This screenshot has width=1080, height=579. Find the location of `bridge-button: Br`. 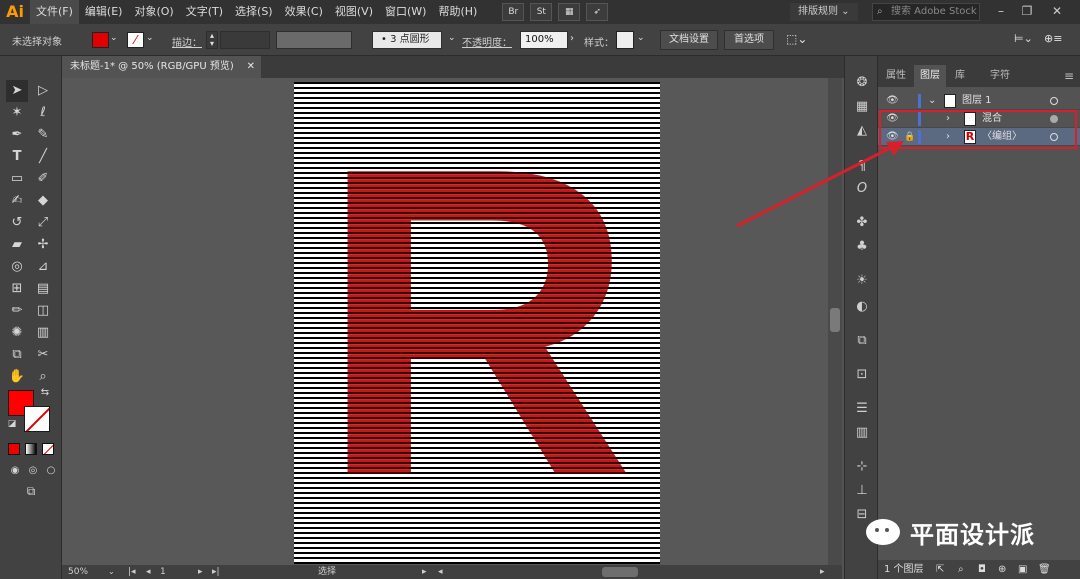

bridge-button: Br is located at coordinates (513, 12).